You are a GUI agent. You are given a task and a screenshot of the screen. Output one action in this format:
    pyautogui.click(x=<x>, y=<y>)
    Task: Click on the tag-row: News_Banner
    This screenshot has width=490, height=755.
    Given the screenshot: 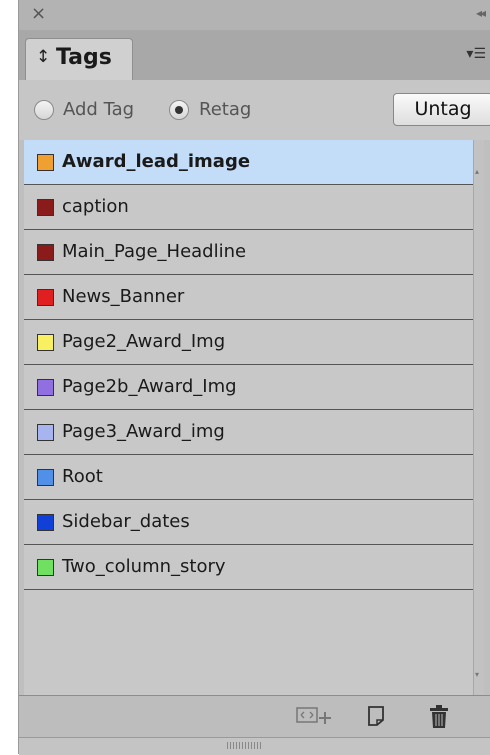 What is the action you would take?
    pyautogui.click(x=249, y=297)
    